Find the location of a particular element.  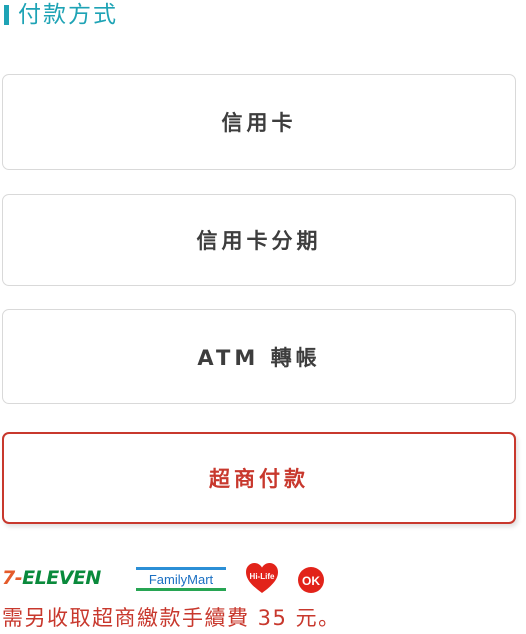

ok-mart-logo: OK is located at coordinates (311, 580).